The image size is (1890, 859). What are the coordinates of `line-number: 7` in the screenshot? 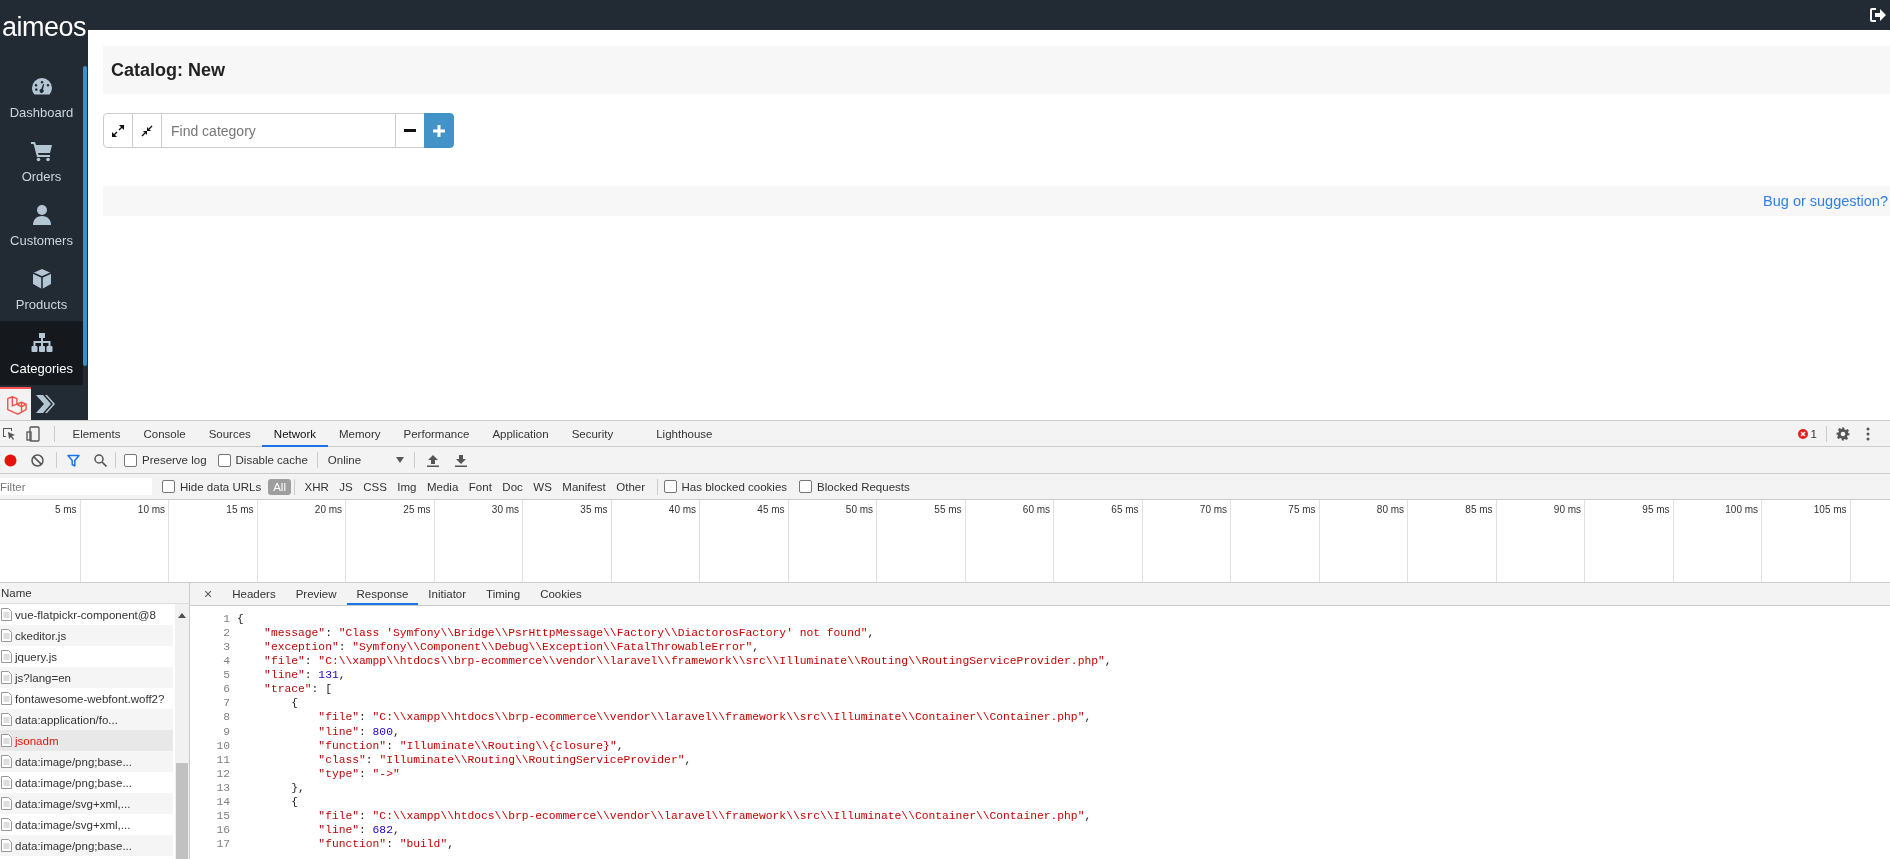 It's located at (226, 703).